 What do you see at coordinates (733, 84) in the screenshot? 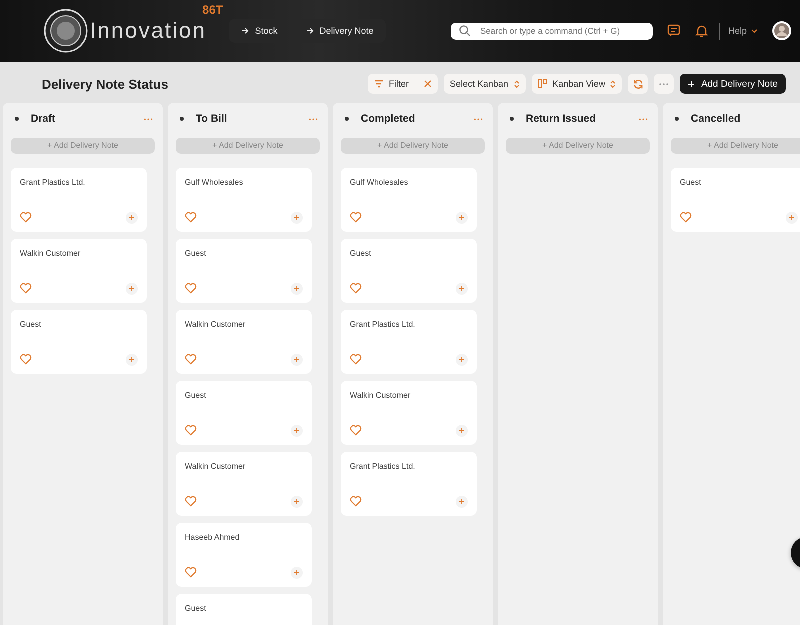
I see `add-delivery-note-button: Add Delivery Note` at bounding box center [733, 84].